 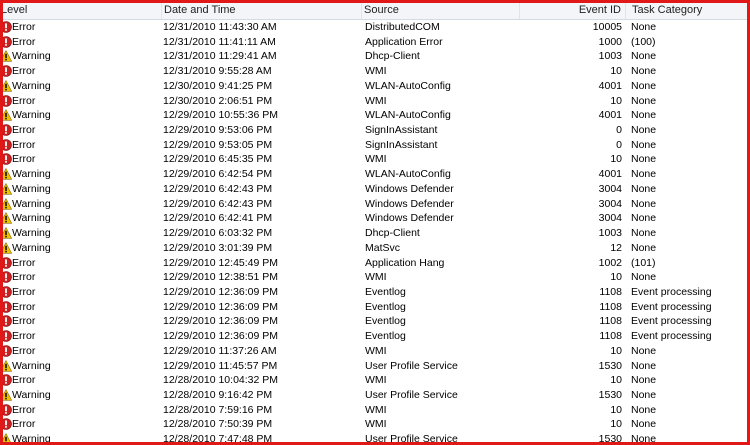 What do you see at coordinates (408, 174) in the screenshot?
I see `source-cell: WLAN-AutoConfig` at bounding box center [408, 174].